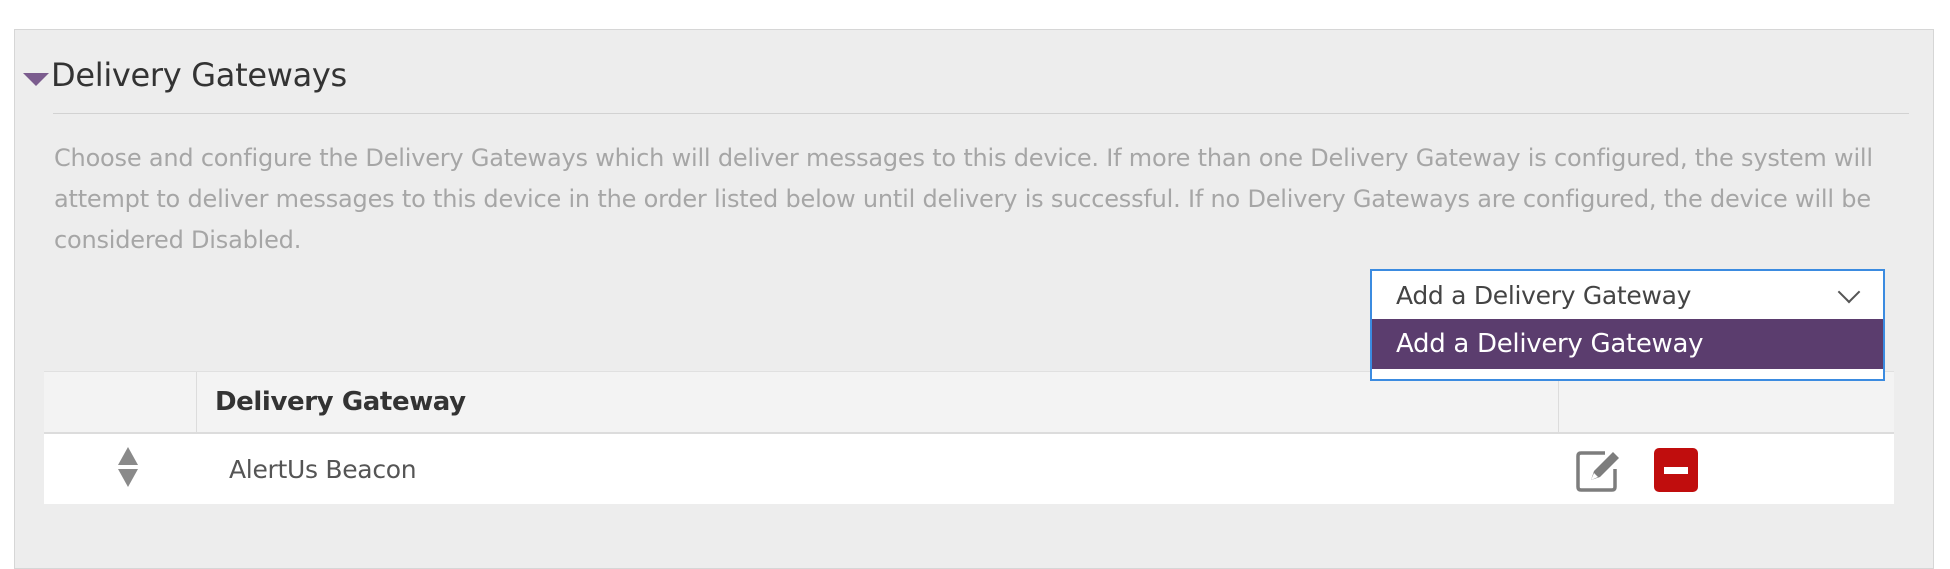 Image resolution: width=1950 pixels, height=569 pixels. I want to click on section-toggle: Delivery Gateways, so click(185, 75).